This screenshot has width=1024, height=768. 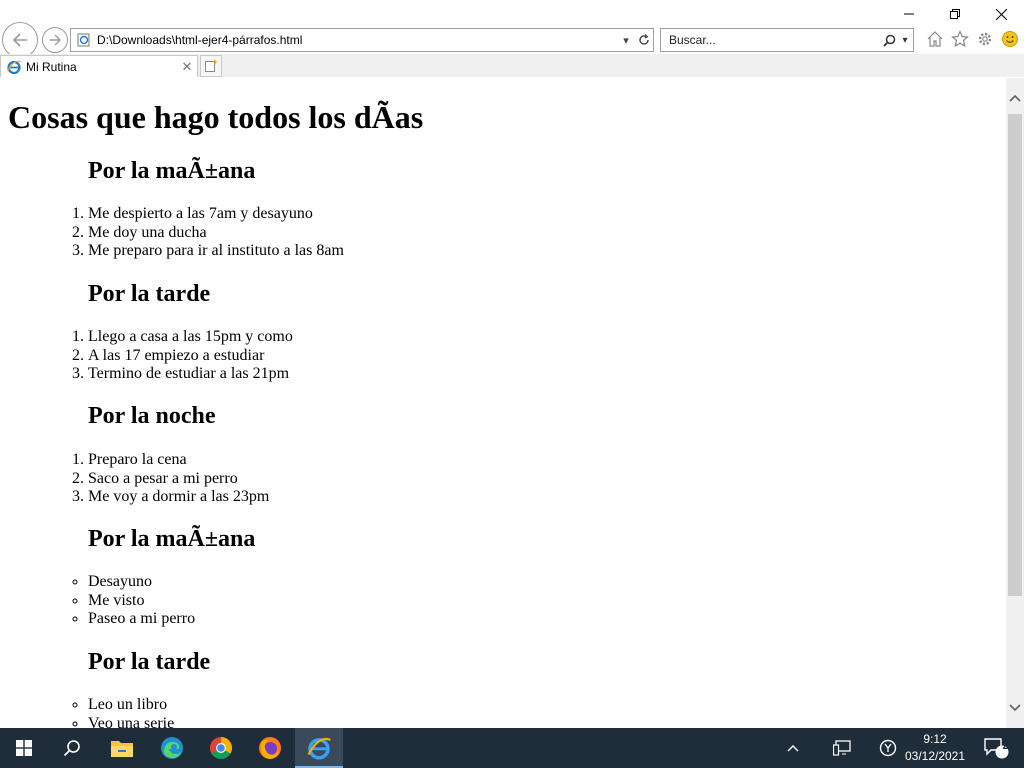 I want to click on unordered-list: Desayuno Me visto Paseo a mi perro, so click(x=141, y=601).